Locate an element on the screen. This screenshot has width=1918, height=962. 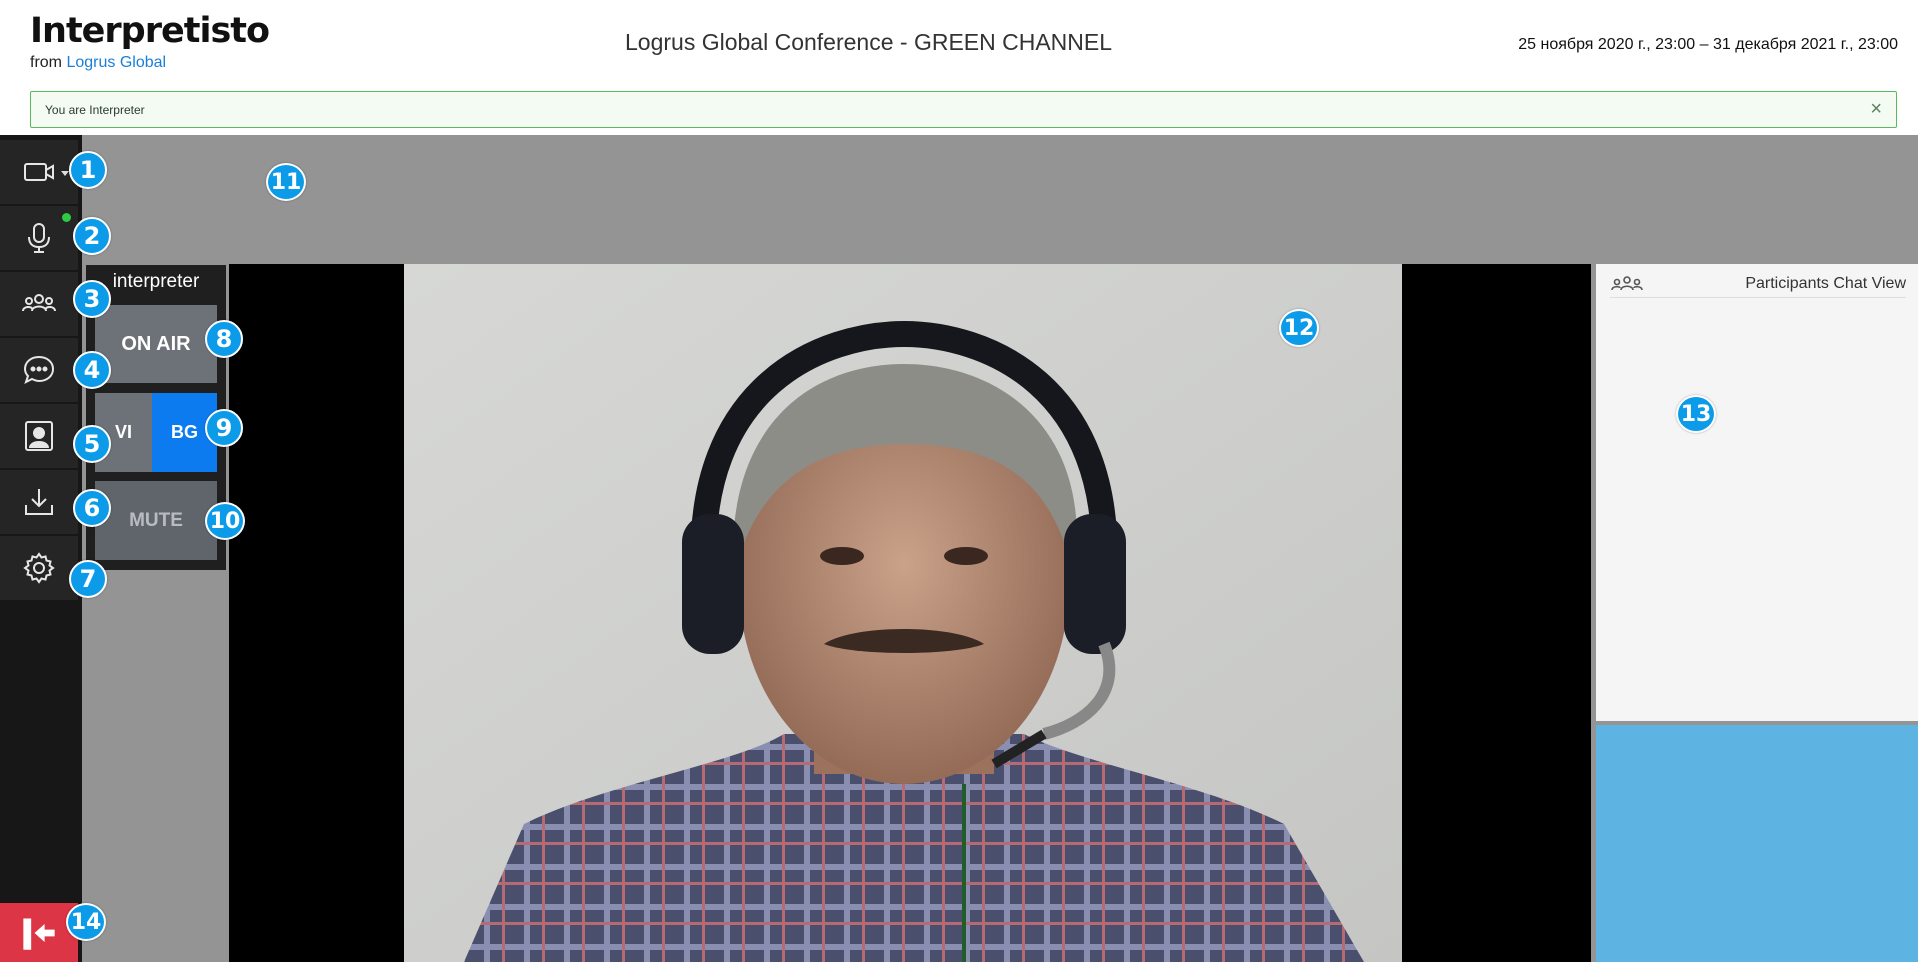
settings-gear-icon is located at coordinates (39, 568).